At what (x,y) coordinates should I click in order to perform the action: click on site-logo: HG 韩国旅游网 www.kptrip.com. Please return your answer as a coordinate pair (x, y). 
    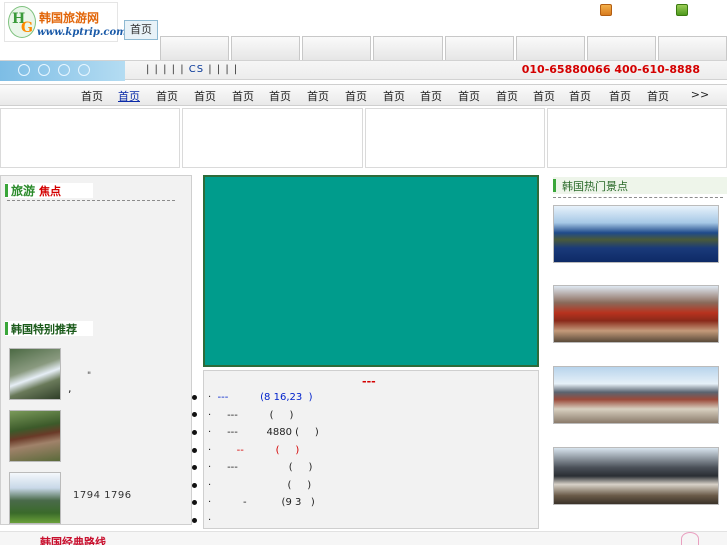
    Looking at the image, I should click on (65, 22).